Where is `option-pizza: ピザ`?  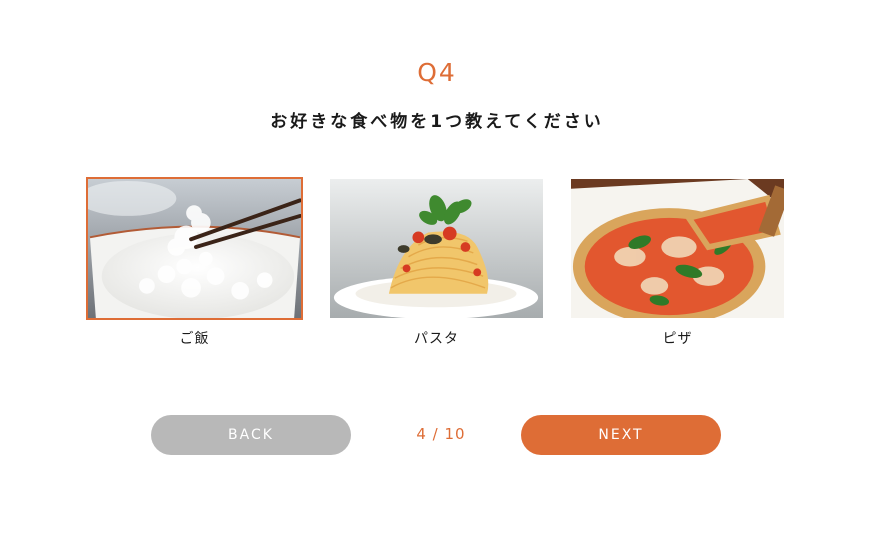
option-pizza: ピザ is located at coordinates (677, 262).